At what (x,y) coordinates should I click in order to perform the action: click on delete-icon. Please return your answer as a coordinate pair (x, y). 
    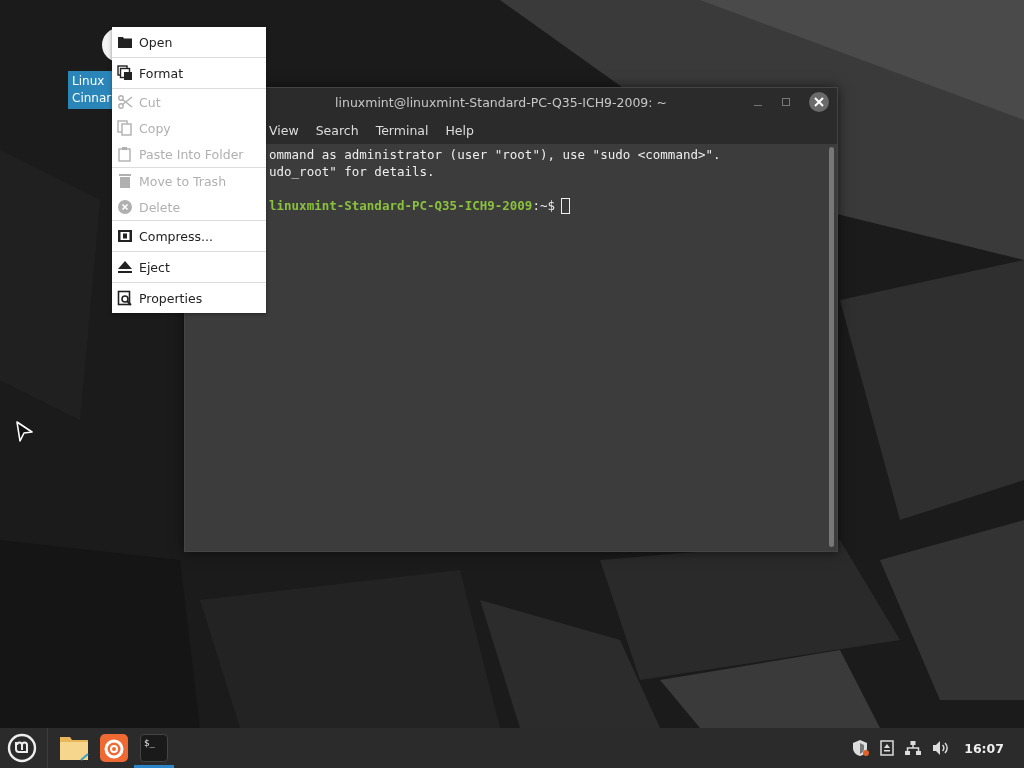
    Looking at the image, I should click on (125, 207).